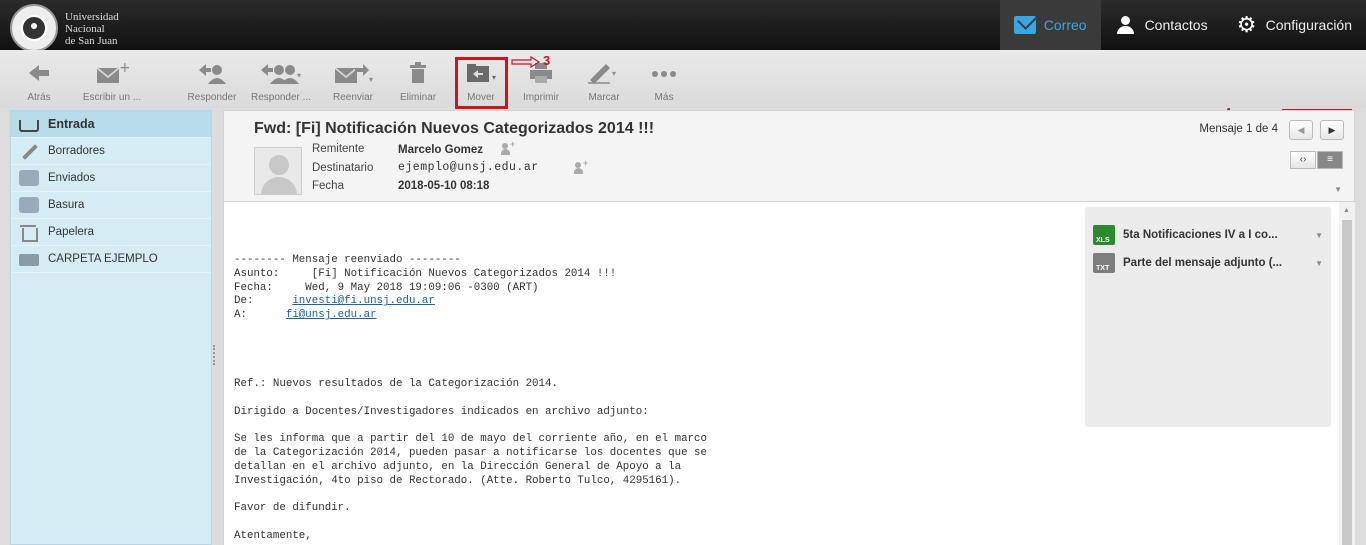 The image size is (1366, 545). I want to click on body-scrollbar: ▲, so click(1347, 373).